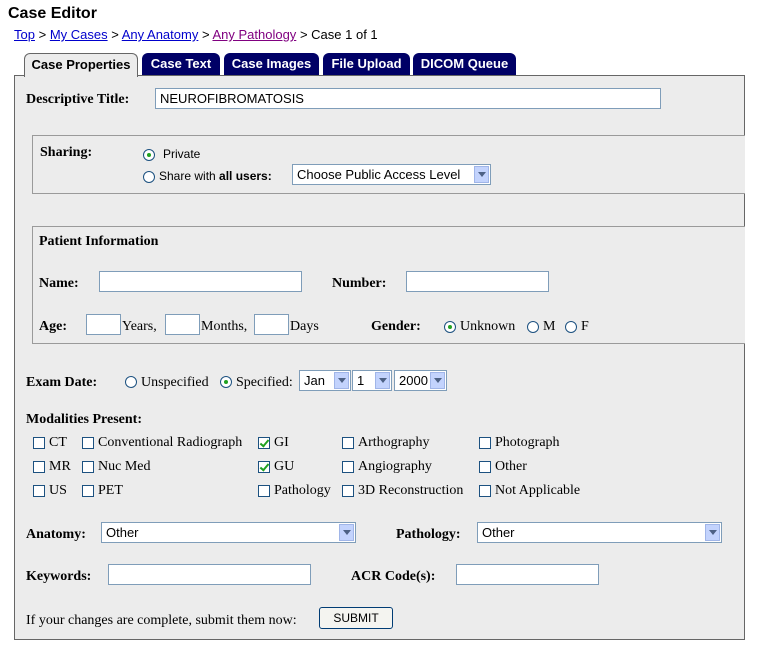 The height and width of the screenshot is (654, 761). What do you see at coordinates (131, 382) in the screenshot?
I see `exam-date-unspecified-radio` at bounding box center [131, 382].